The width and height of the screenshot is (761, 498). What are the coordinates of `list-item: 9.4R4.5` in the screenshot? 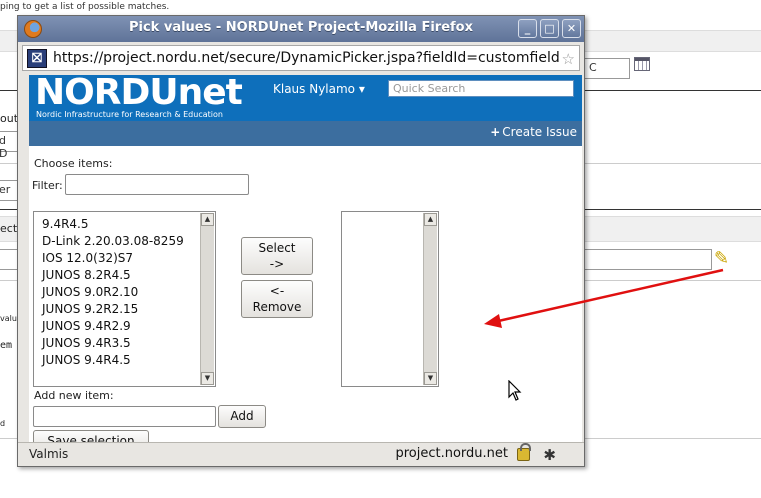 It's located at (113, 224).